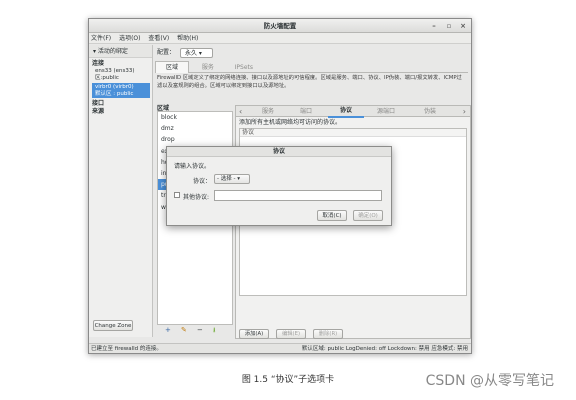  What do you see at coordinates (346, 112) in the screenshot?
I see `subtab-protocols: 协议` at bounding box center [346, 112].